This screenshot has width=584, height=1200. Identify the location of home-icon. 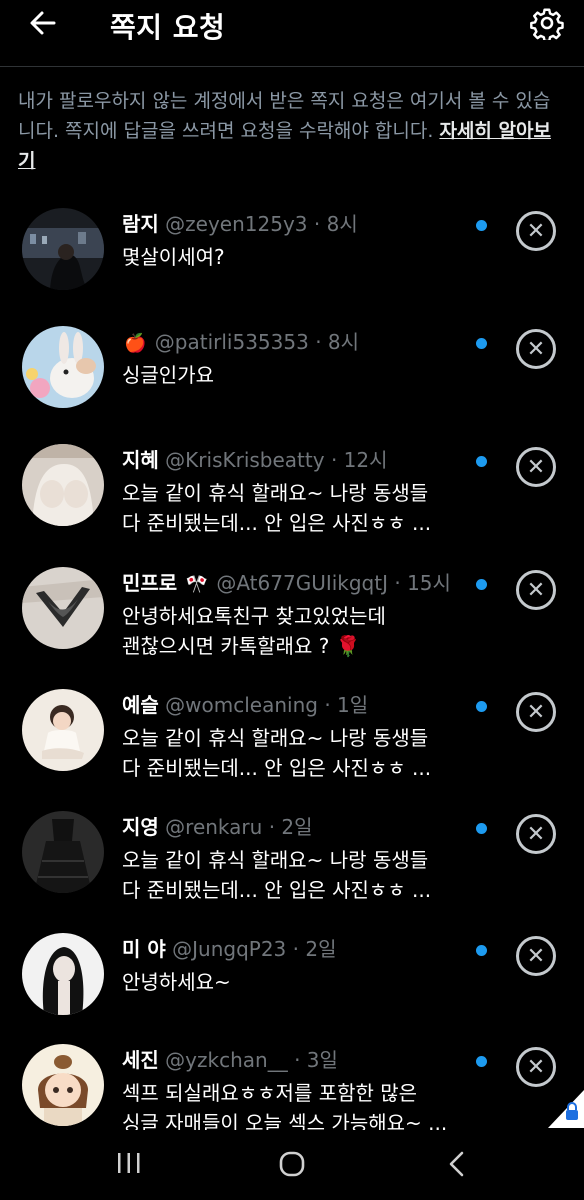
(292, 1164).